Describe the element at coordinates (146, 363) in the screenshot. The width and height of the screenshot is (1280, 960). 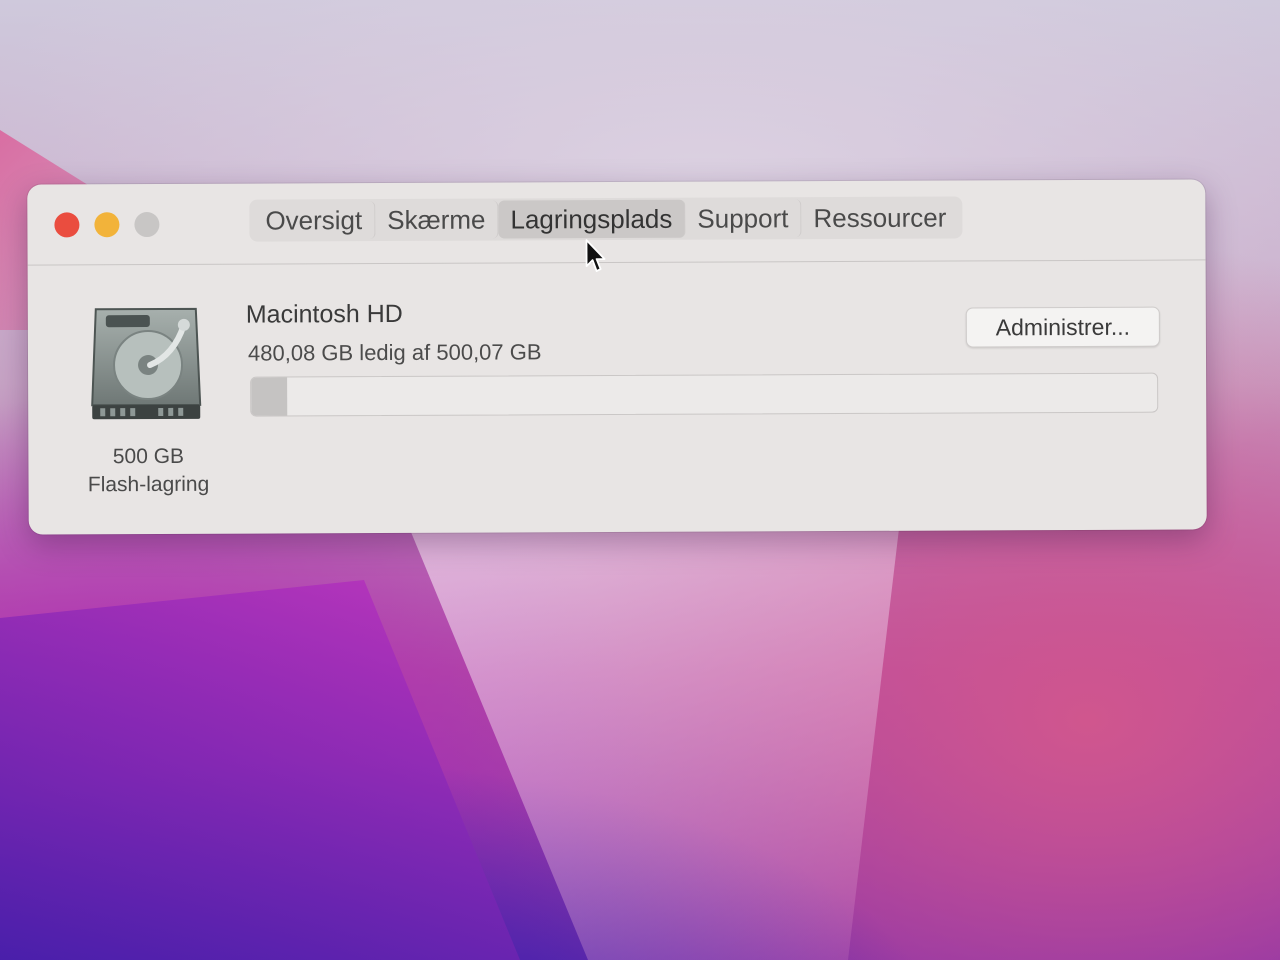
I see `hard-drive-icon` at that location.